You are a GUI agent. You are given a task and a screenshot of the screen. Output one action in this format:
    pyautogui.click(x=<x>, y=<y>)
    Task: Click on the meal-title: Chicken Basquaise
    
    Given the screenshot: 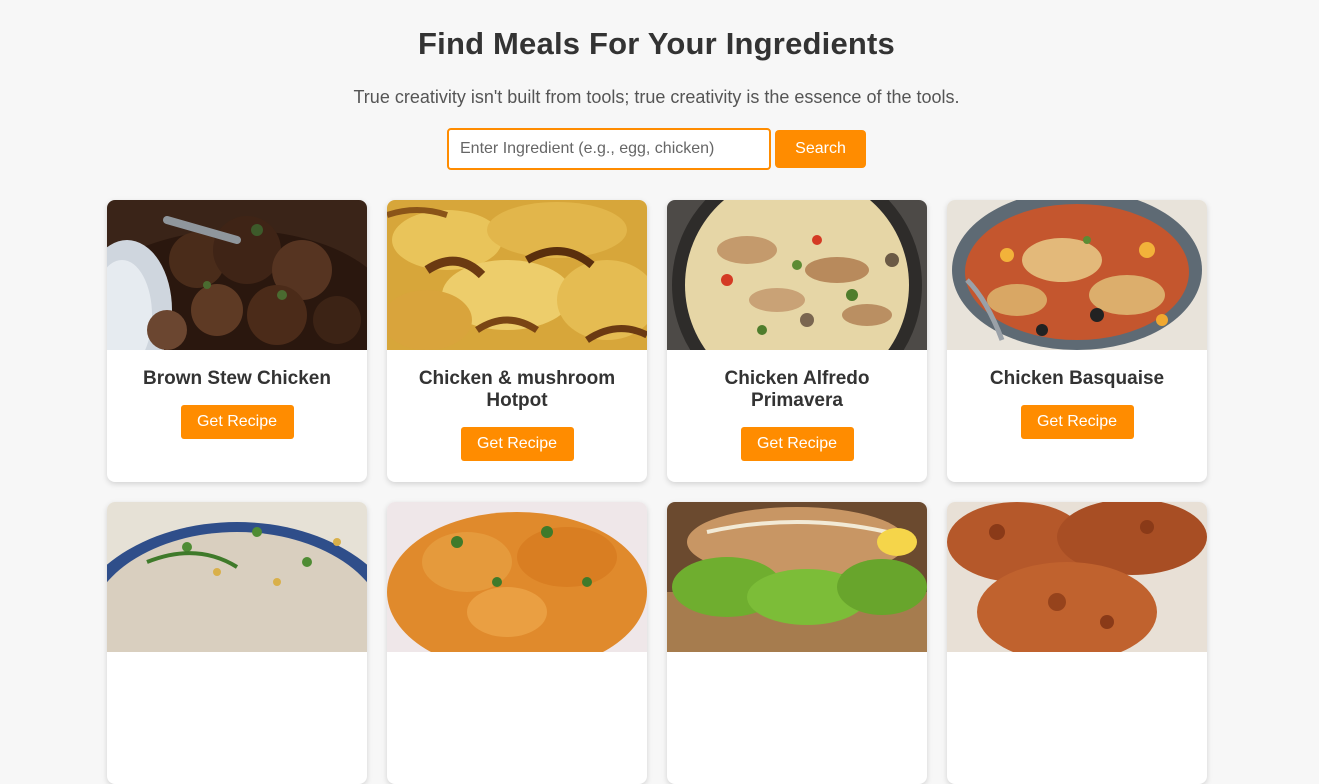 What is the action you would take?
    pyautogui.click(x=1077, y=378)
    